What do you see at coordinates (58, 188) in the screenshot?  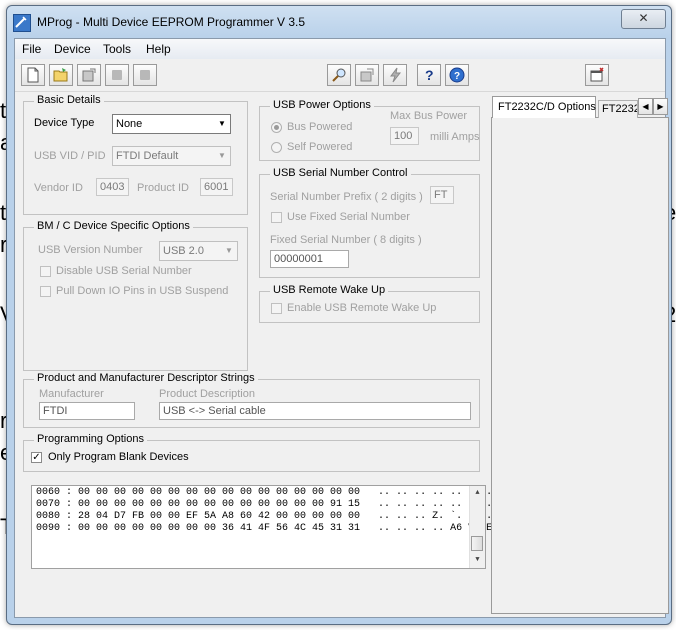 I see `vendor-id-label: Vendor ID` at bounding box center [58, 188].